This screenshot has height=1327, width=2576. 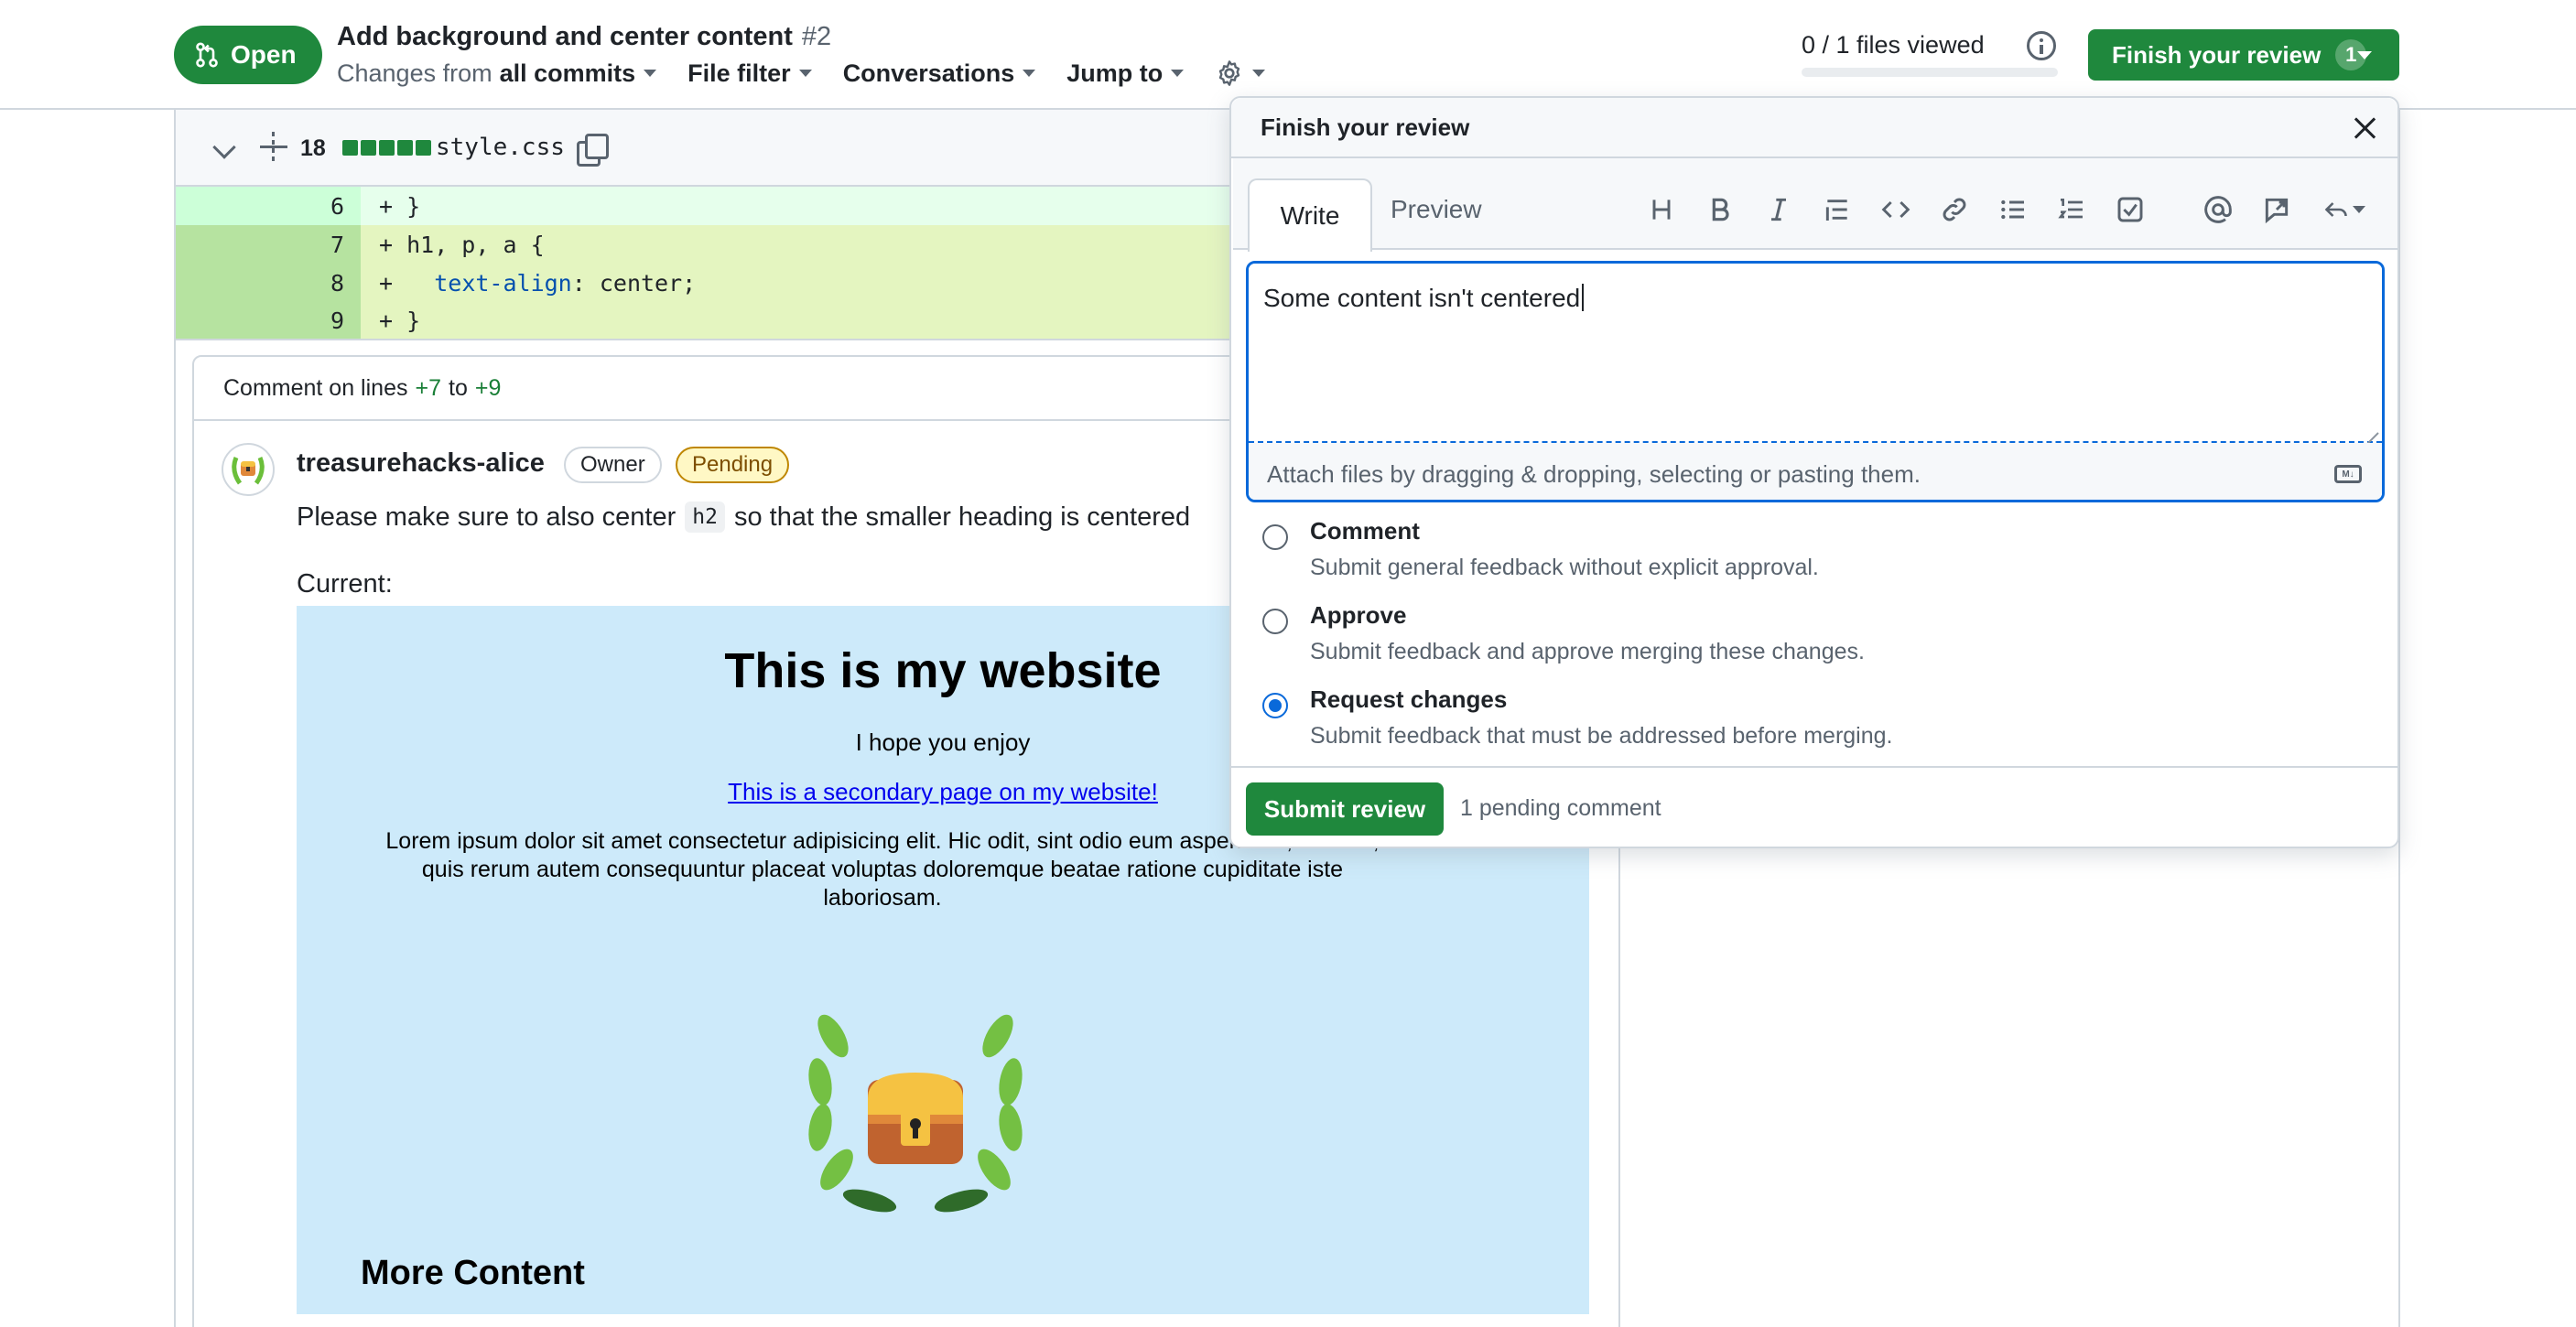 What do you see at coordinates (268, 244) in the screenshot?
I see `line-number: 7` at bounding box center [268, 244].